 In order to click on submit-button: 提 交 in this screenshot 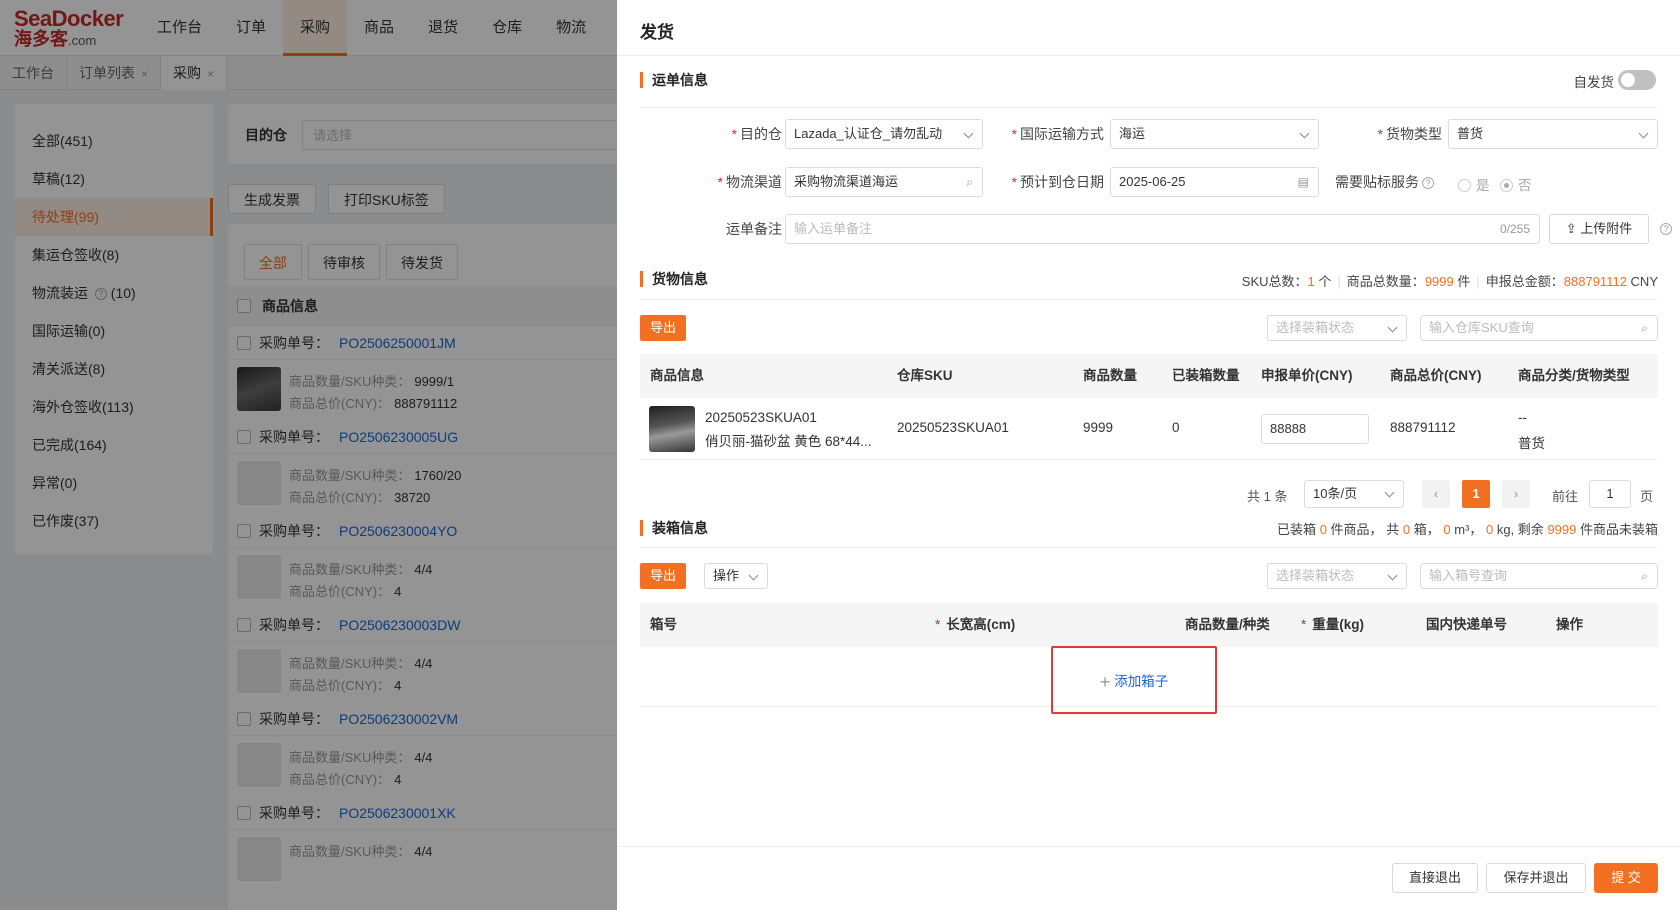, I will do `click(1626, 878)`.